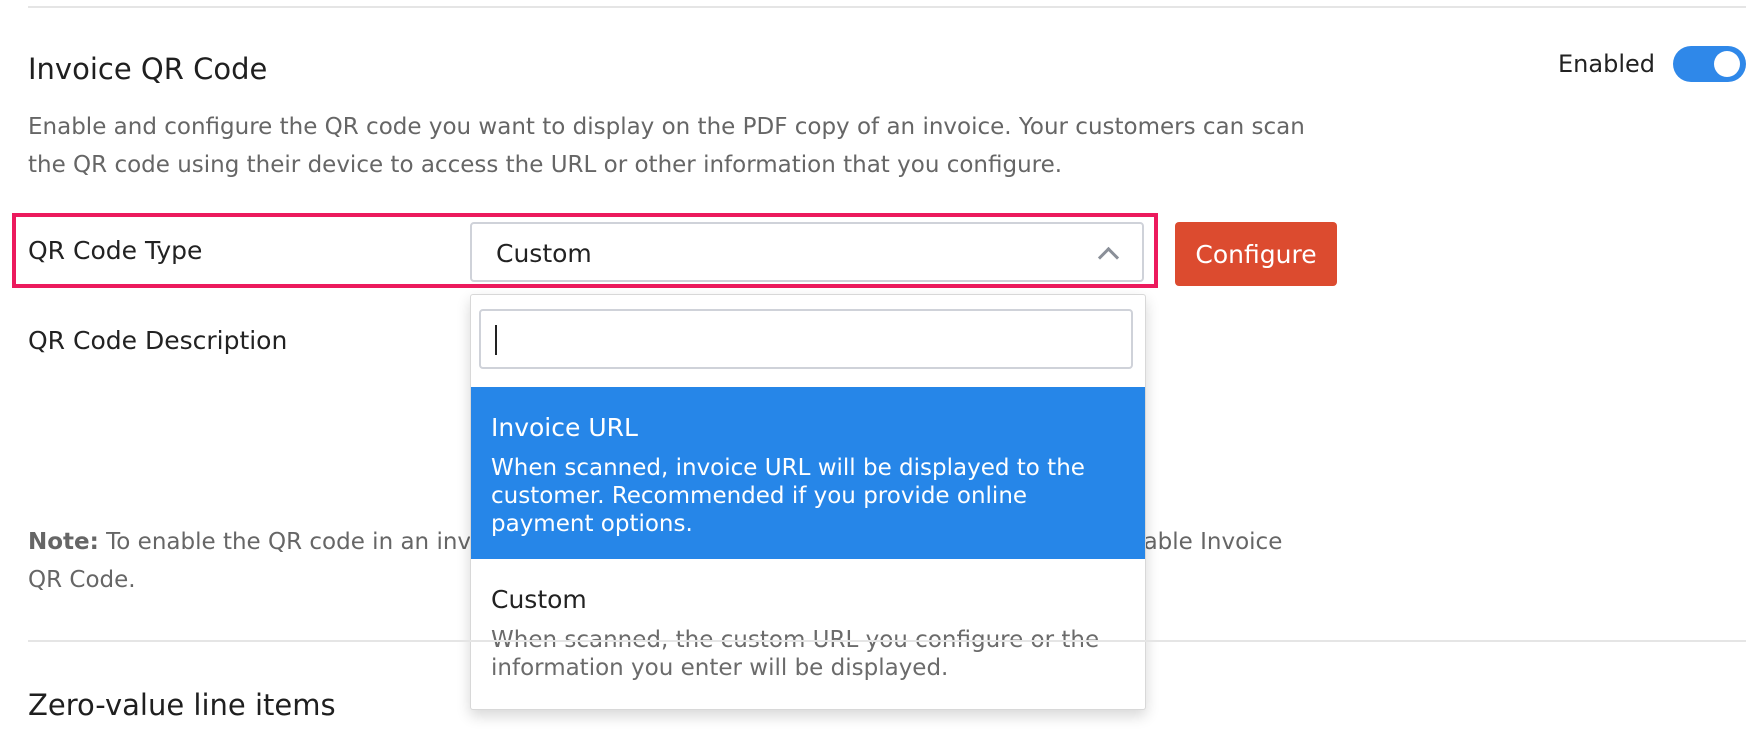  I want to click on enabled-toggle, so click(1709, 64).